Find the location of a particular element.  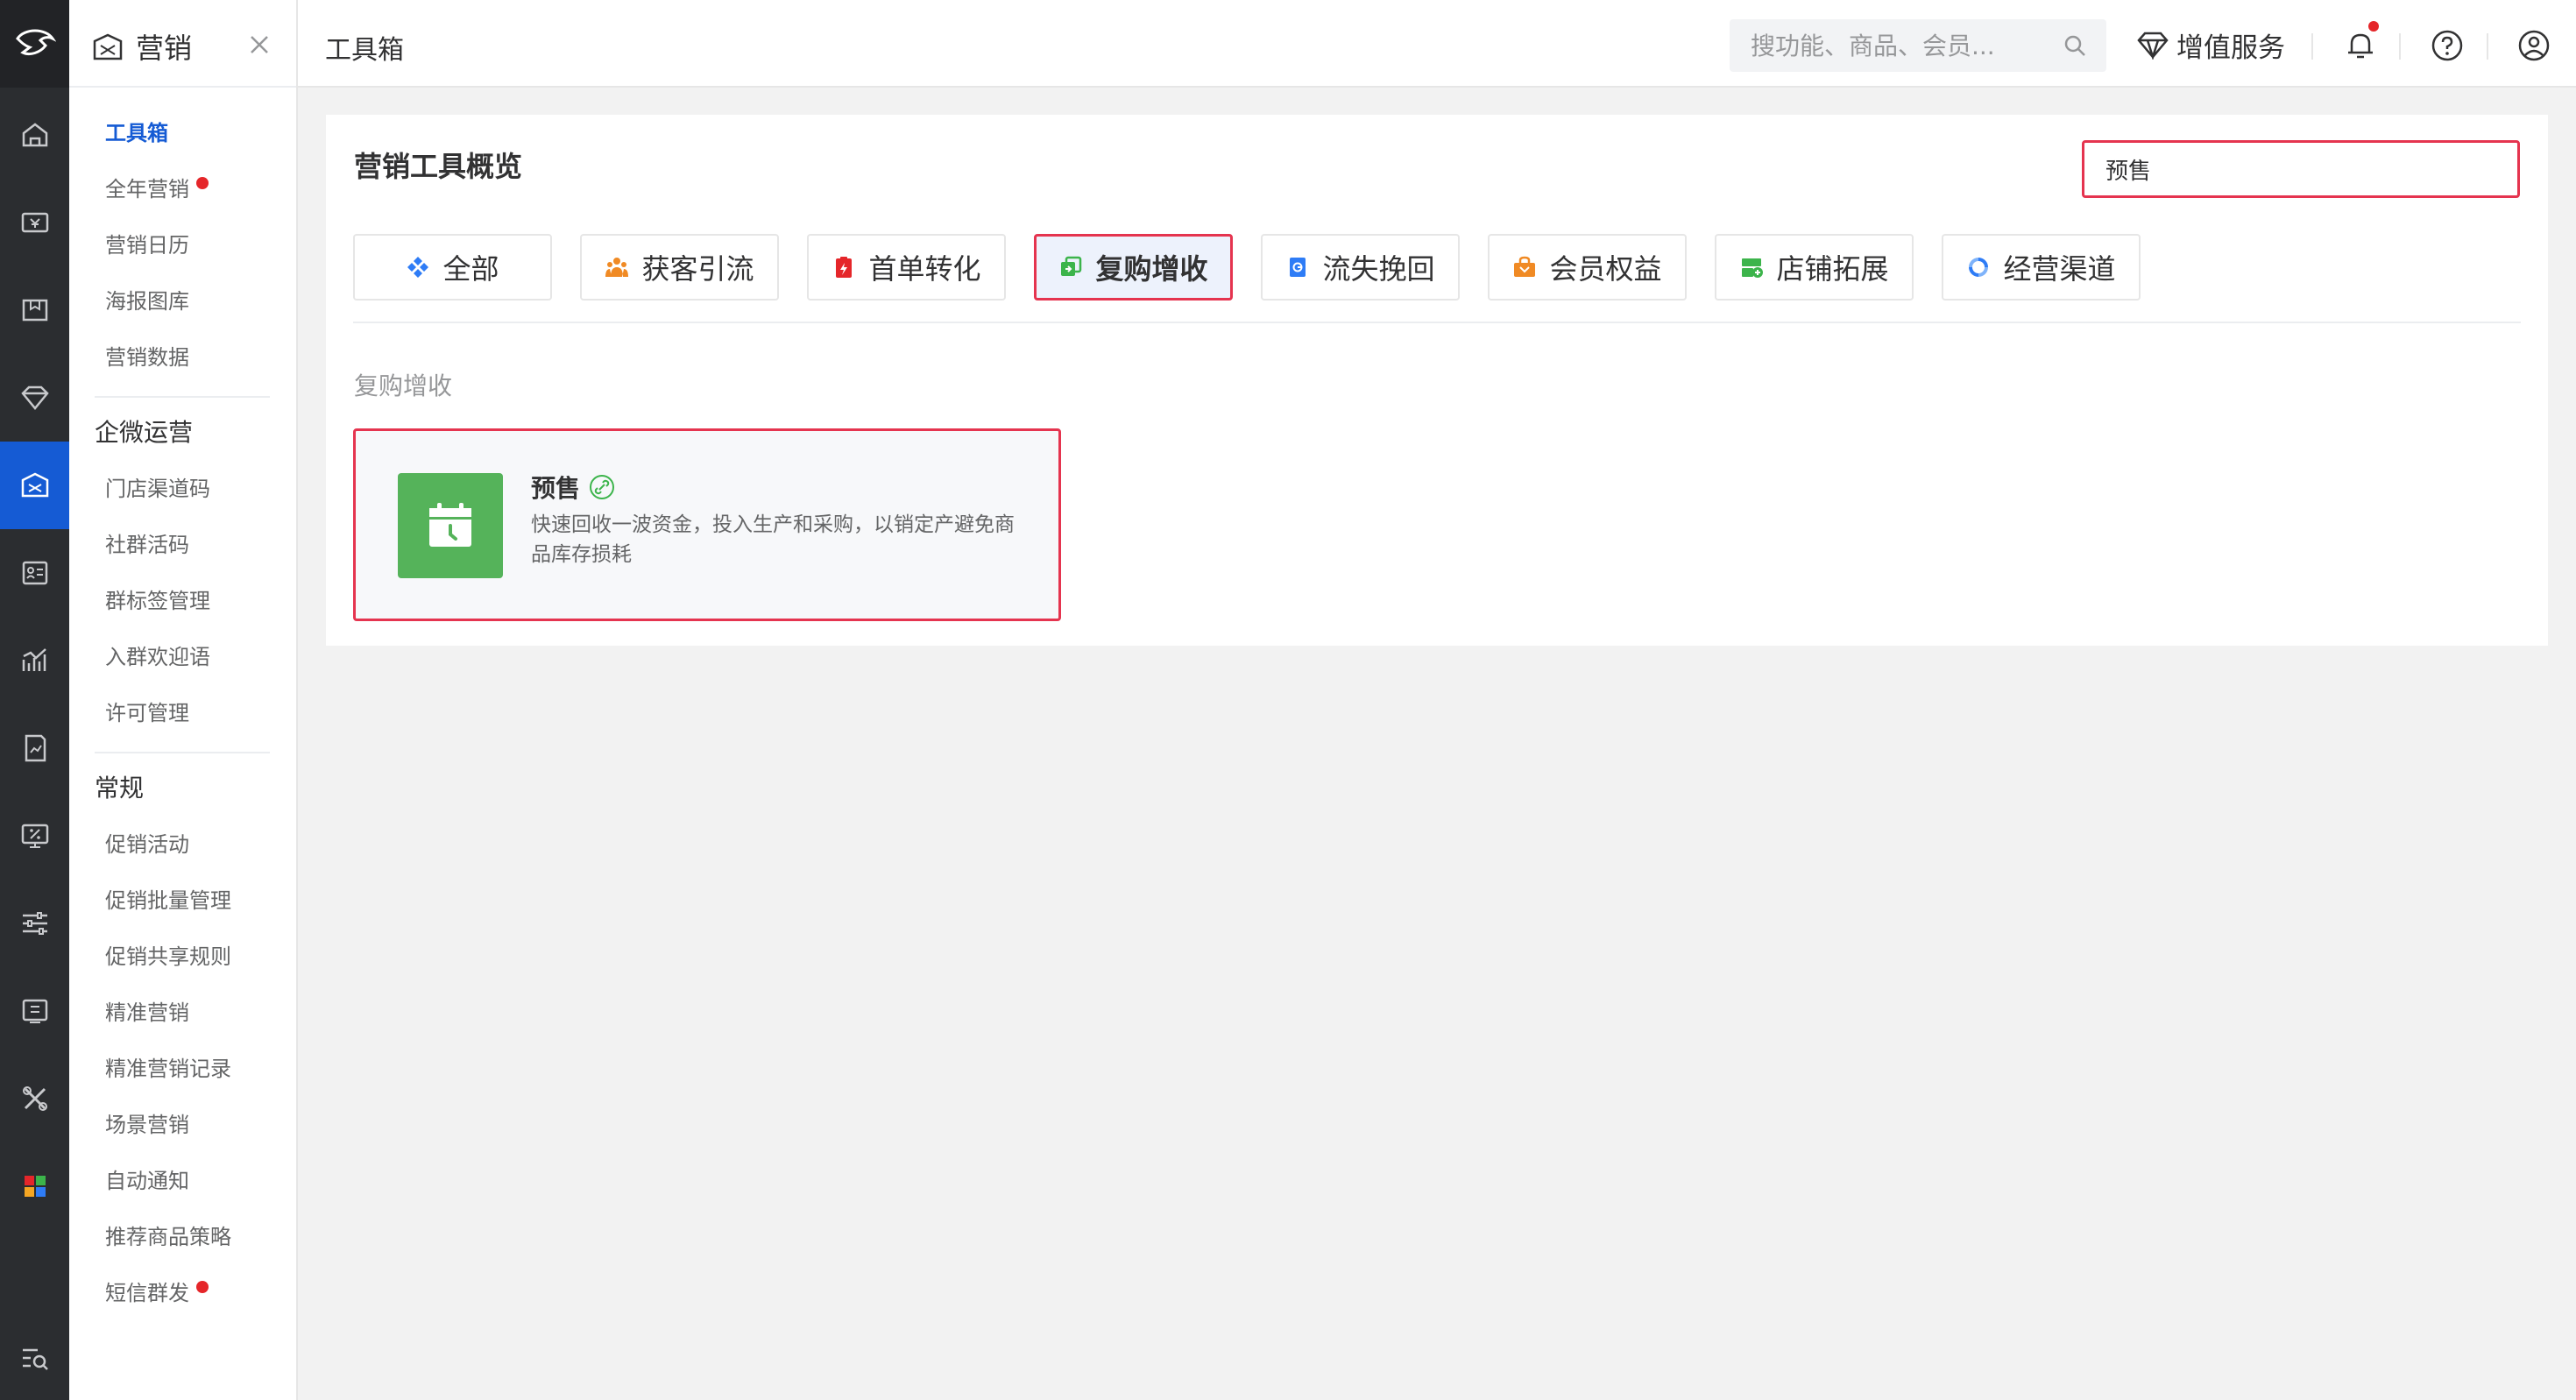

user-avatar-icon is located at coordinates (2533, 45).